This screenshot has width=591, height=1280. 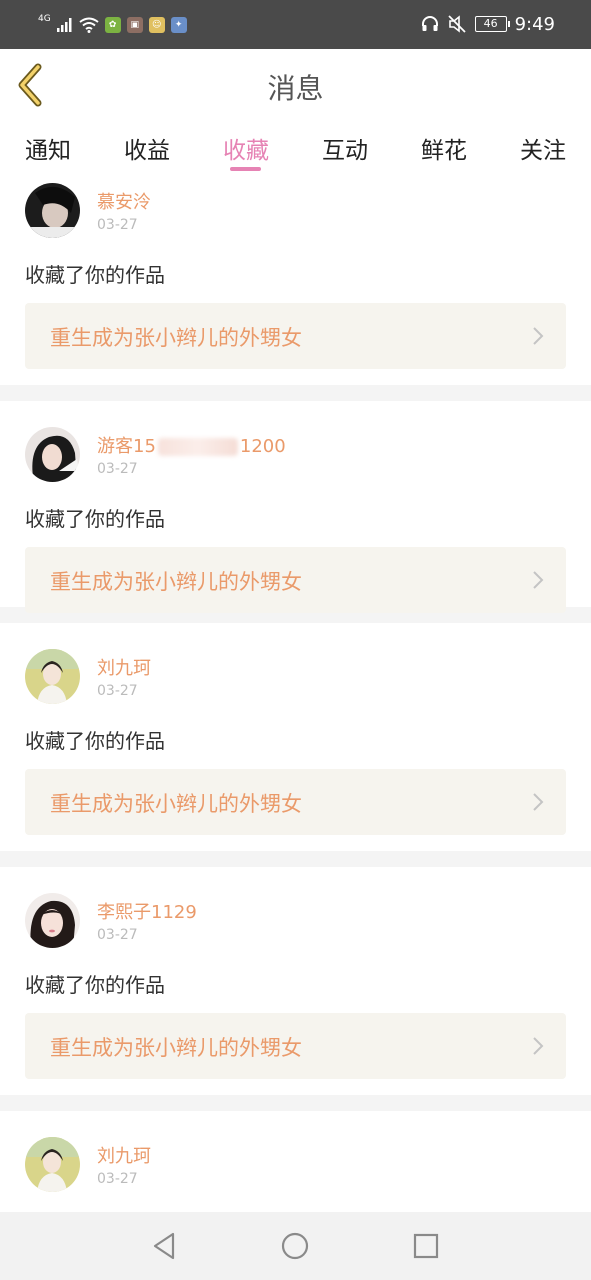 What do you see at coordinates (295, 150) in the screenshot?
I see `tab-bar: 通知 收益 收藏 互动 鲜花 关注` at bounding box center [295, 150].